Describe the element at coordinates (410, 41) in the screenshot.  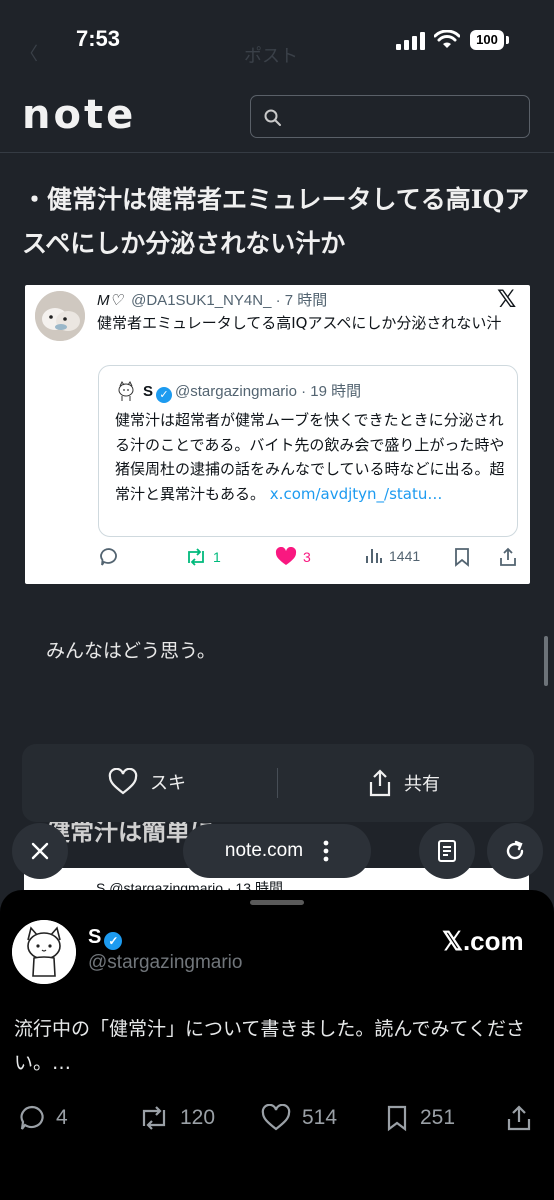
I see `signal-icon` at that location.